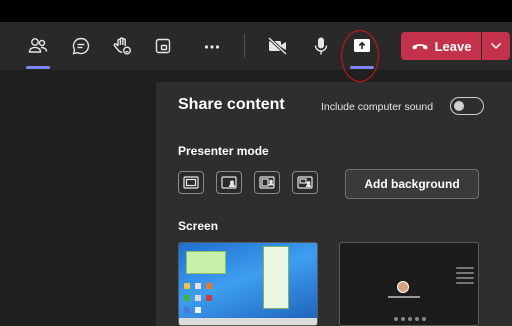 Image resolution: width=512 pixels, height=326 pixels. I want to click on chat-icon, so click(81, 46).